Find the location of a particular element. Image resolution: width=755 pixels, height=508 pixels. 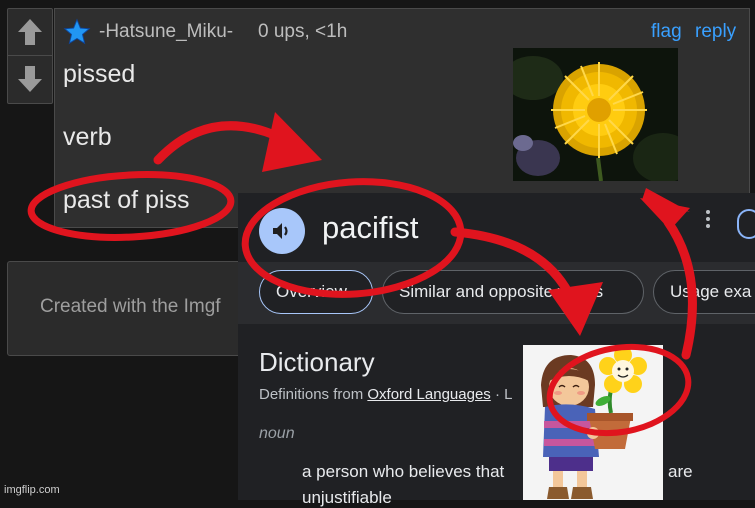

star-icon is located at coordinates (77, 31).